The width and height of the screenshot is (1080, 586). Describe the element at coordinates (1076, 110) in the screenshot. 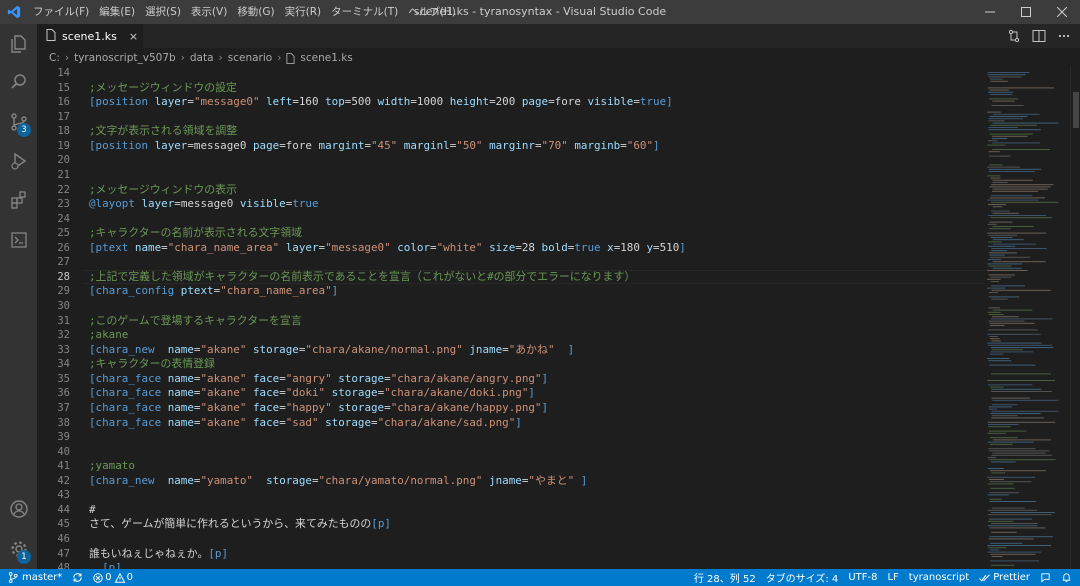

I see `scrollbar-thumb` at that location.